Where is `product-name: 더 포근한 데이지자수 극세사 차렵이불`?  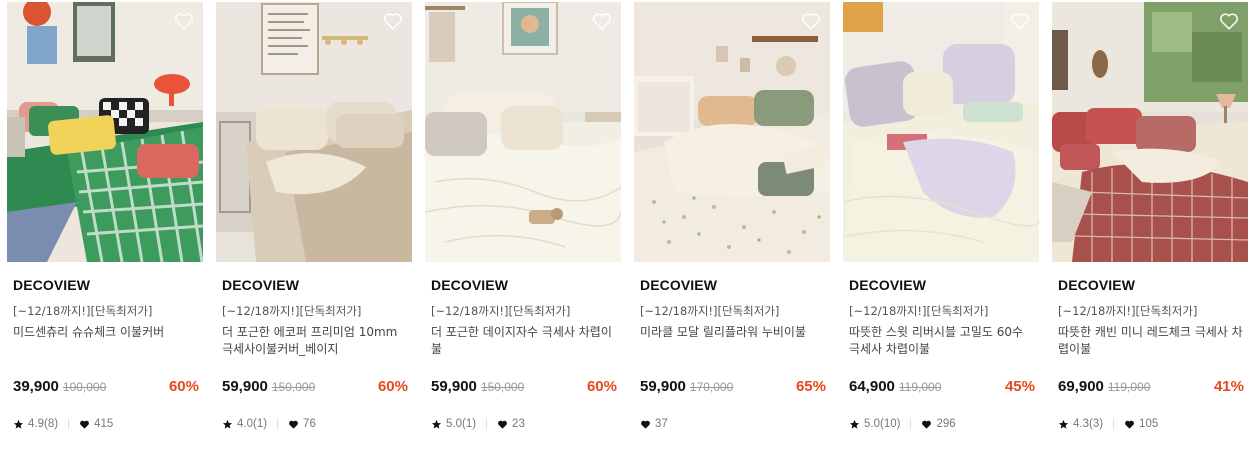
product-name: 더 포근한 데이지자수 극세사 차렵이불 is located at coordinates (524, 341).